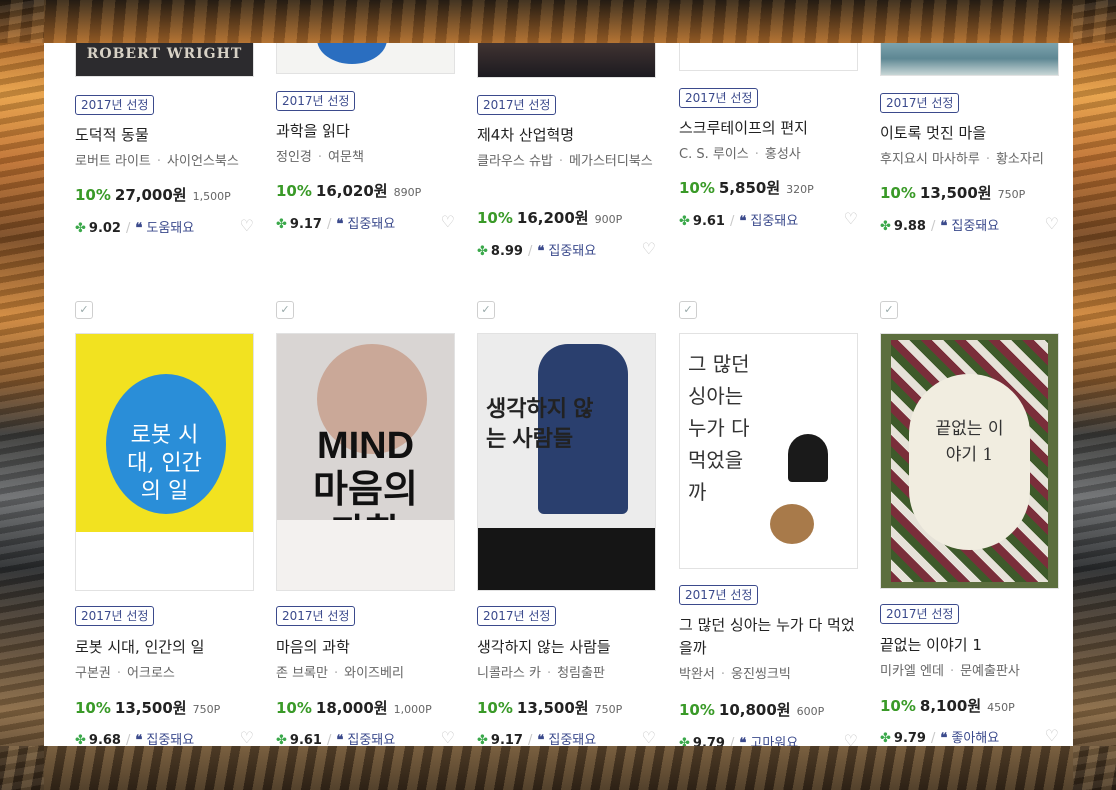 The image size is (1116, 790). What do you see at coordinates (972, 133) in the screenshot?
I see `book-title: 이토록 멋진 마을` at bounding box center [972, 133].